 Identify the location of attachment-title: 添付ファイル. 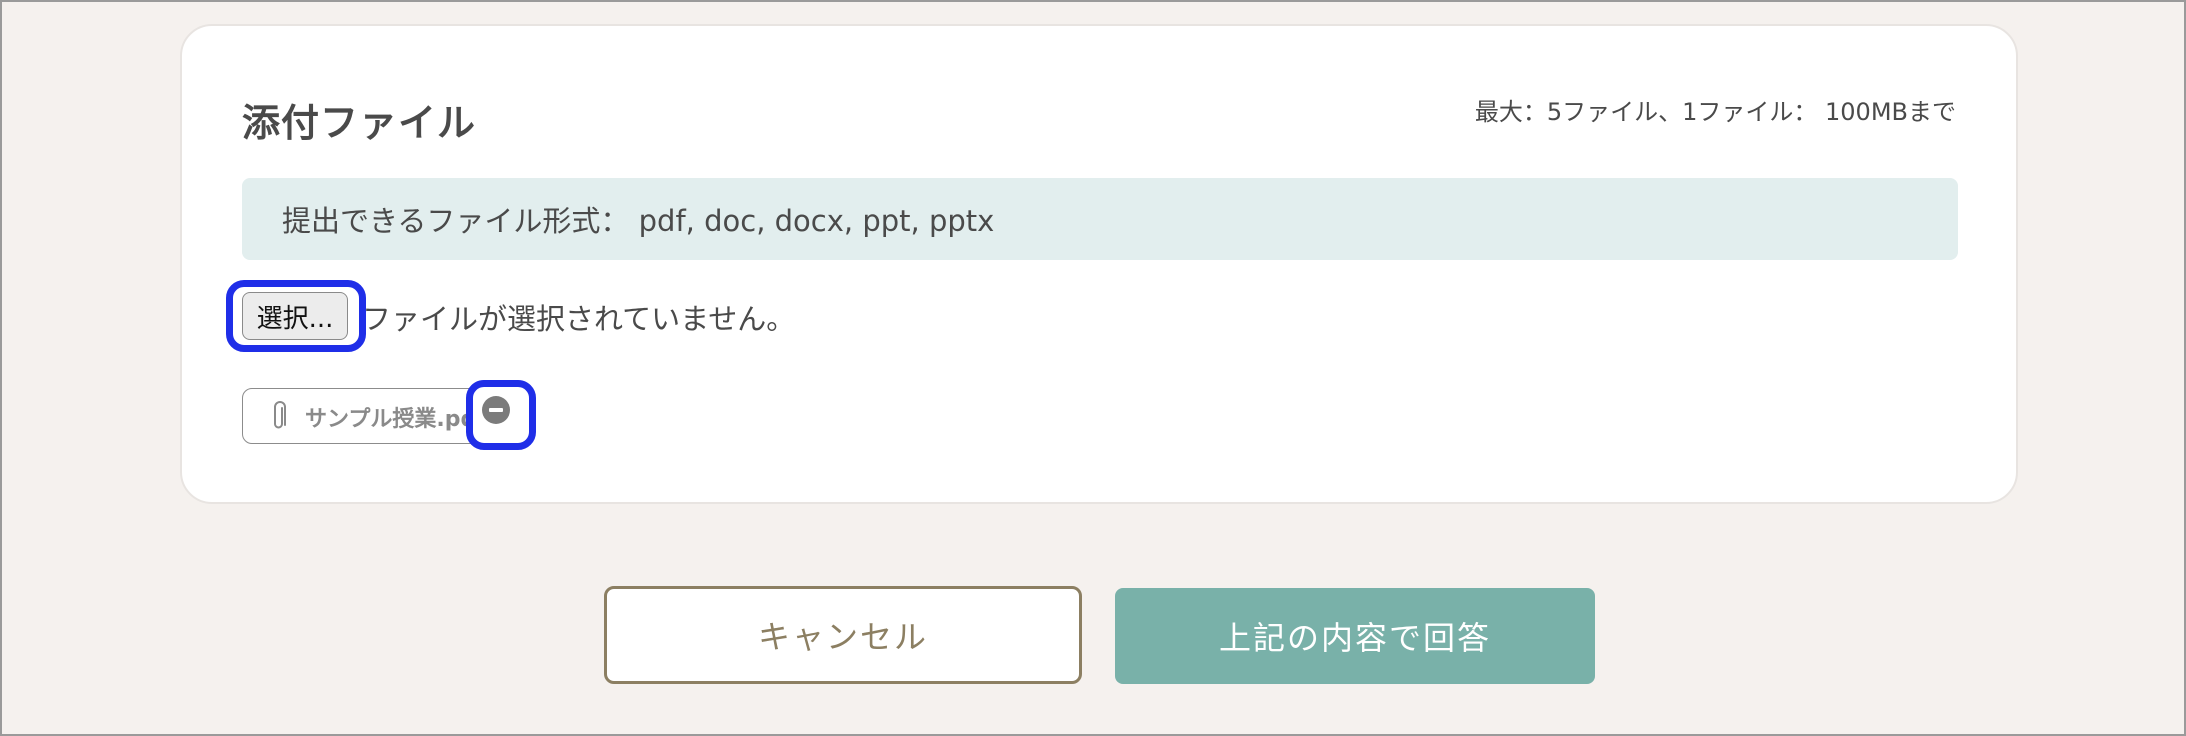
(359, 123).